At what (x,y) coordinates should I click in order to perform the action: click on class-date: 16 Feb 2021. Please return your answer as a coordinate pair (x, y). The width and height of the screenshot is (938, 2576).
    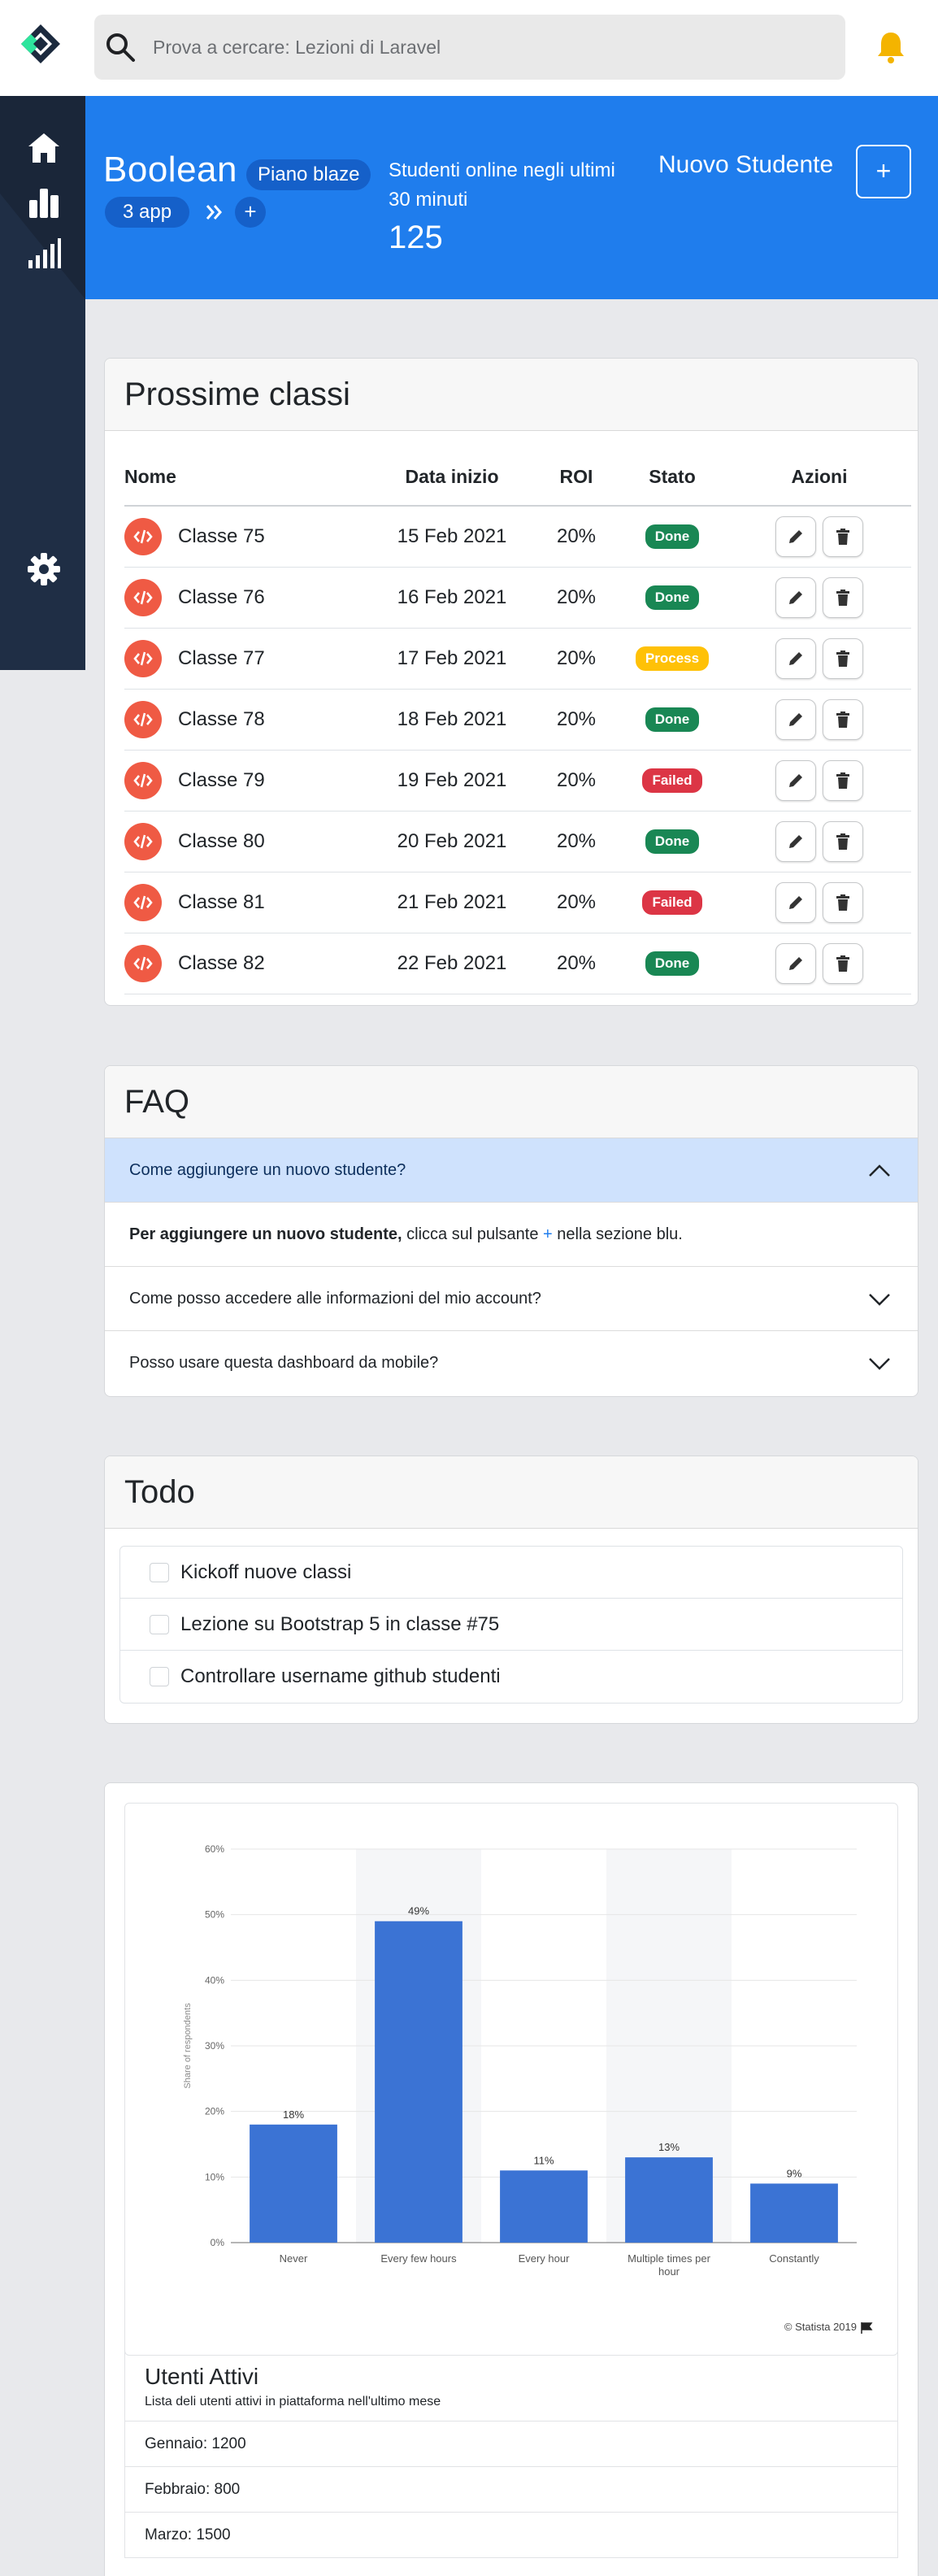
    Looking at the image, I should click on (452, 597).